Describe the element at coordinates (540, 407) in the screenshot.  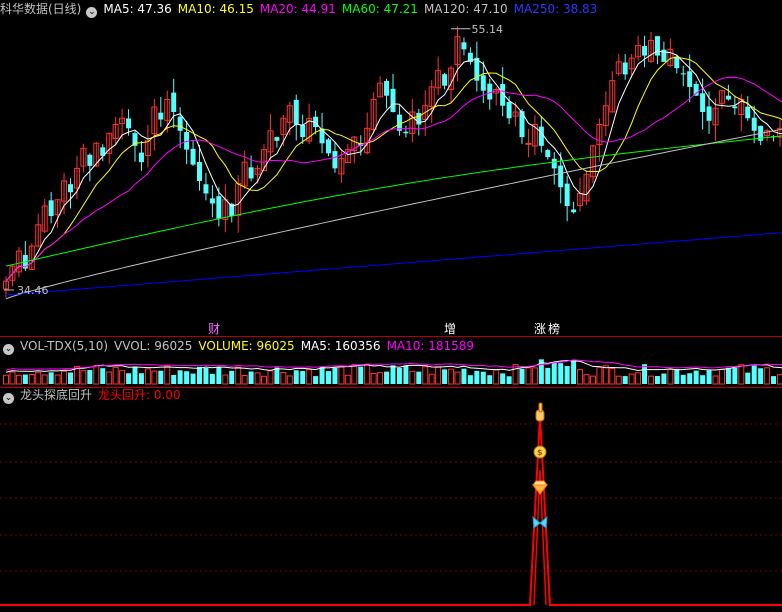
I see `pointing-hand-icon` at that location.